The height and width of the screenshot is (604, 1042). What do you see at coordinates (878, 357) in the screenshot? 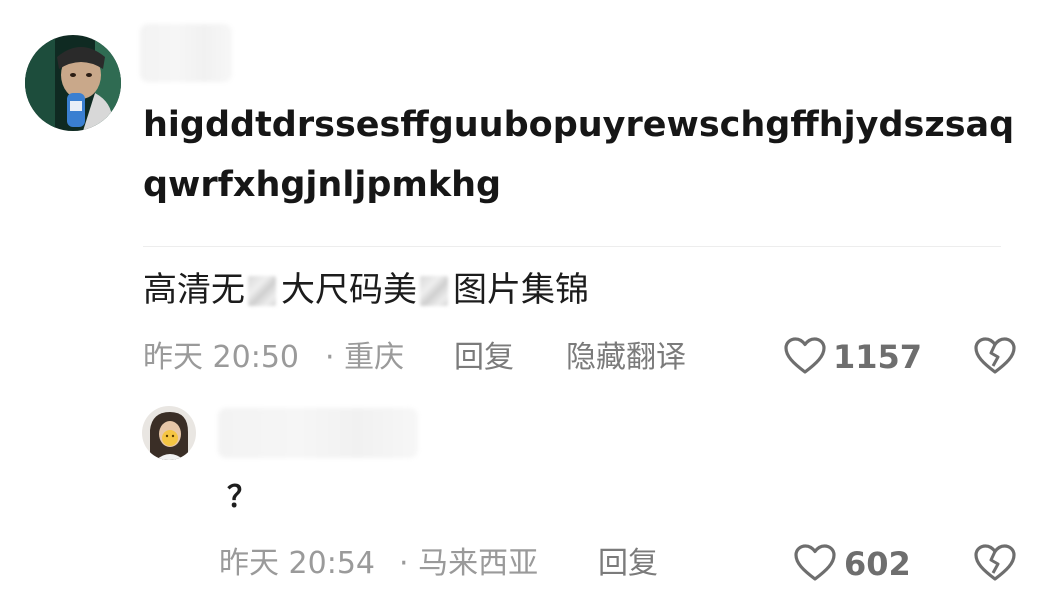
I see `like-count: 1157` at bounding box center [878, 357].